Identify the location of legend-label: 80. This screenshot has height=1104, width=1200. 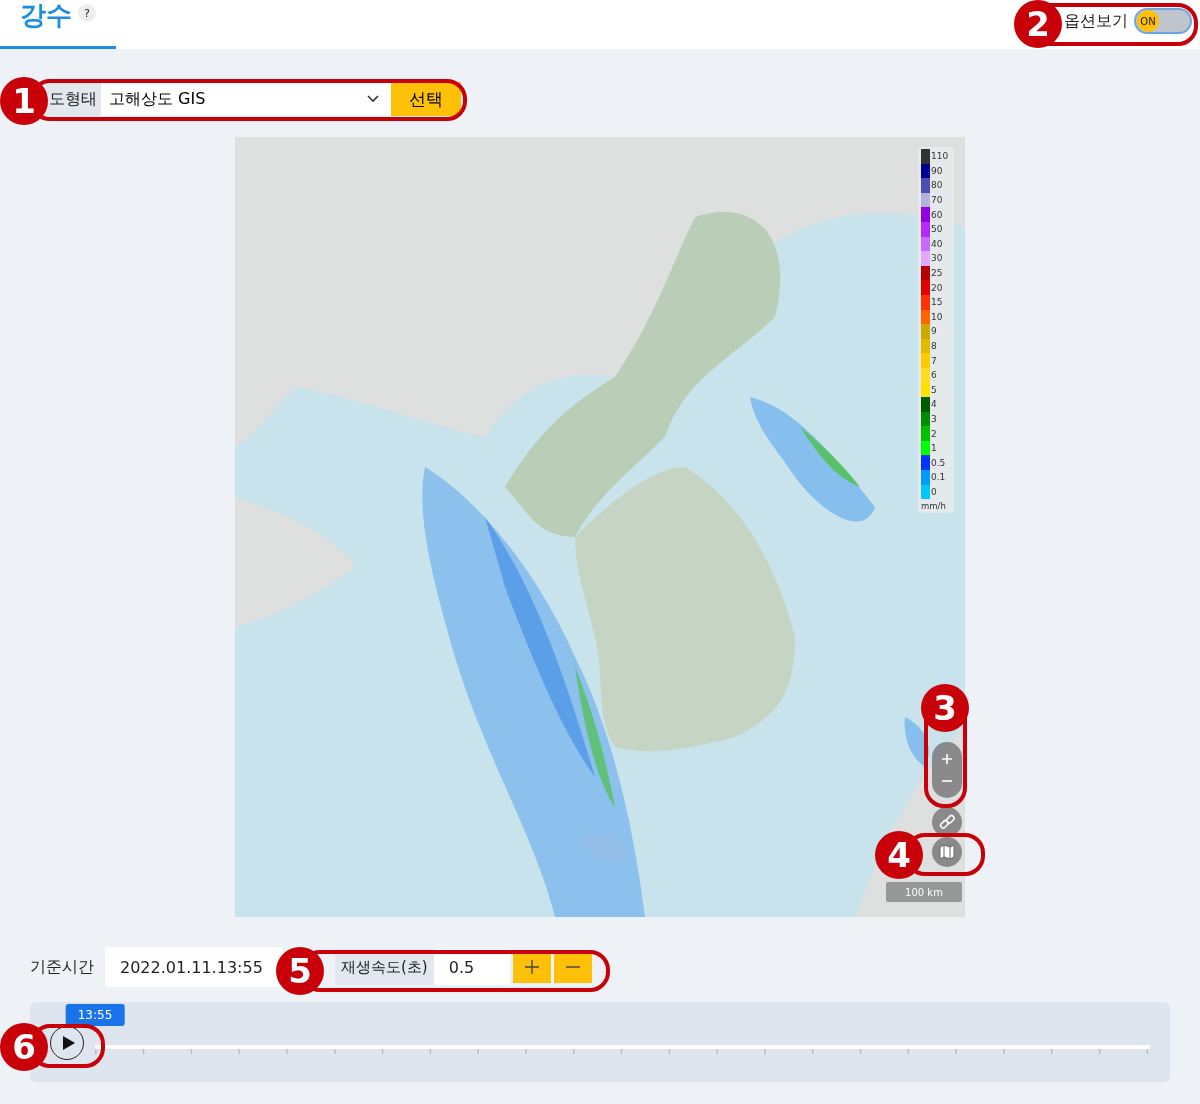
(937, 185).